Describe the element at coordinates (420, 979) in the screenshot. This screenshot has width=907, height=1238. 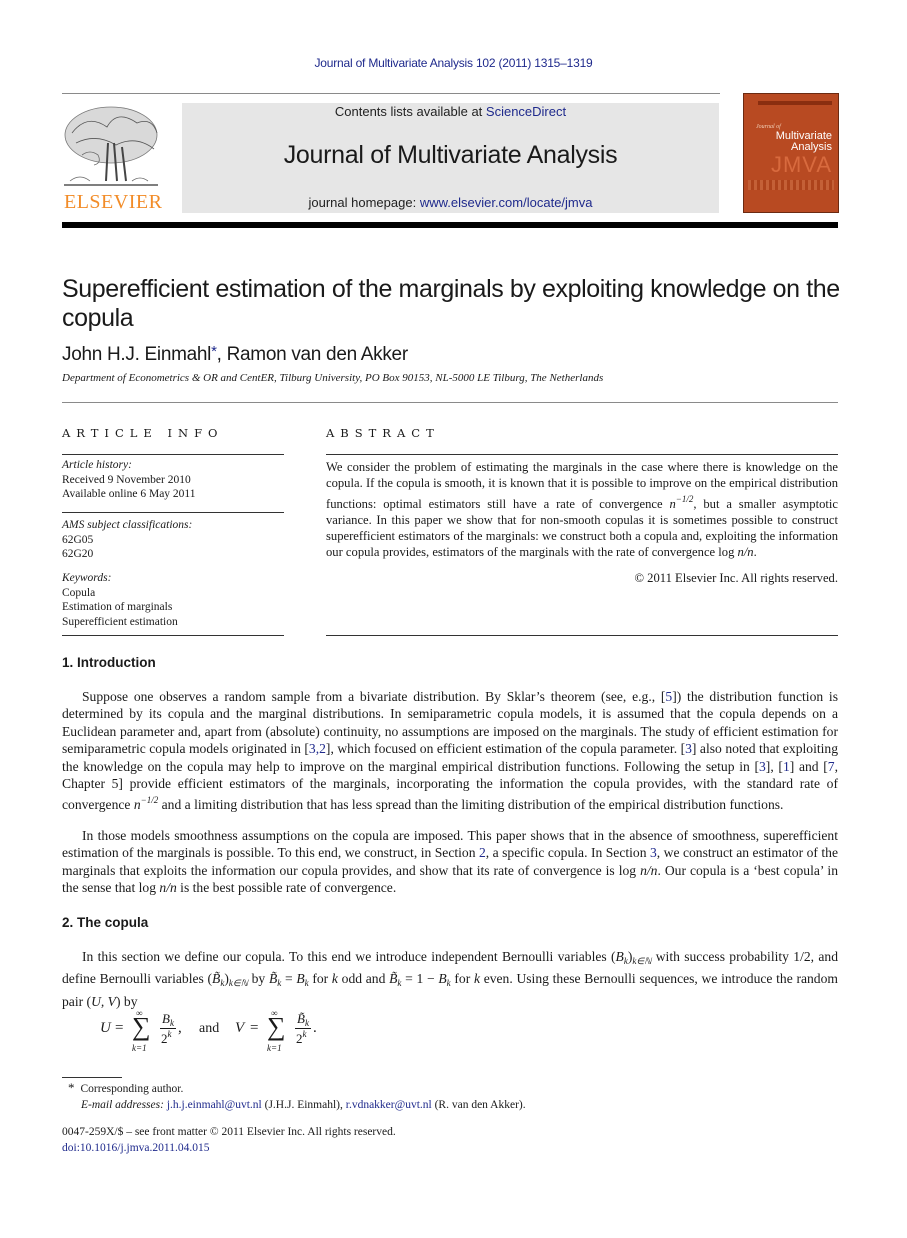
I see `text-run: = 1 −` at that location.